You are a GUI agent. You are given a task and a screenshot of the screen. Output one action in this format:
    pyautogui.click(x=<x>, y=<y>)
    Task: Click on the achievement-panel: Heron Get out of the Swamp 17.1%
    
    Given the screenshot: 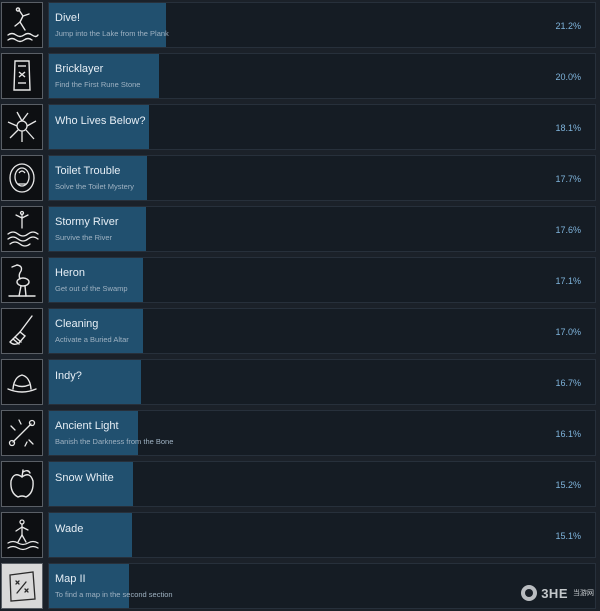 What is the action you would take?
    pyautogui.click(x=322, y=280)
    